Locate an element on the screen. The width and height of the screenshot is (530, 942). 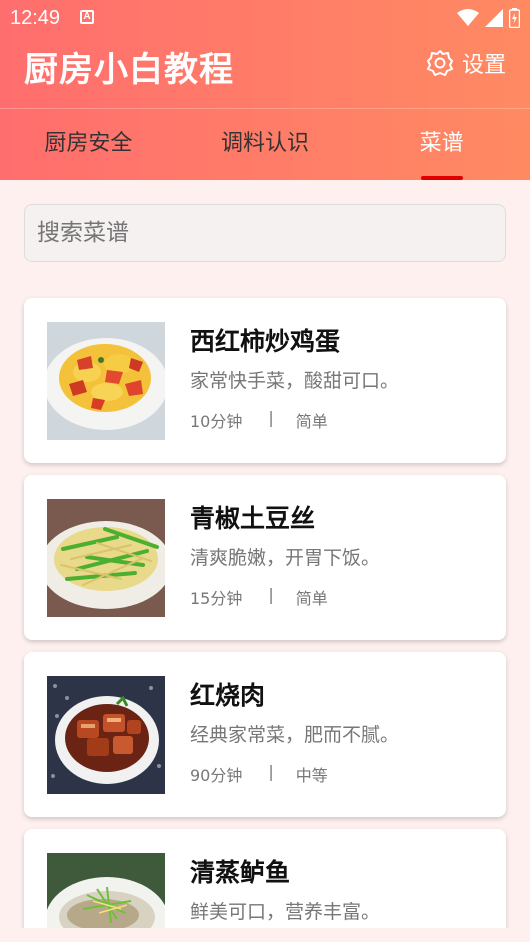
battery-icon is located at coordinates (514, 18).